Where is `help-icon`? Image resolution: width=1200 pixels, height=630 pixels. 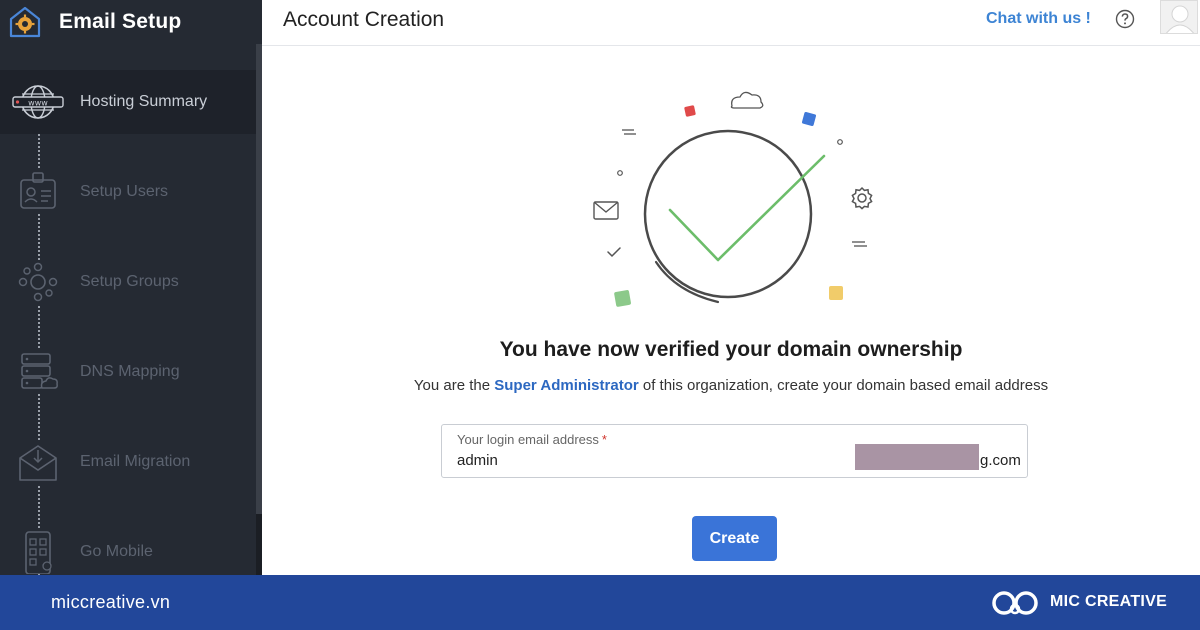 help-icon is located at coordinates (1125, 19).